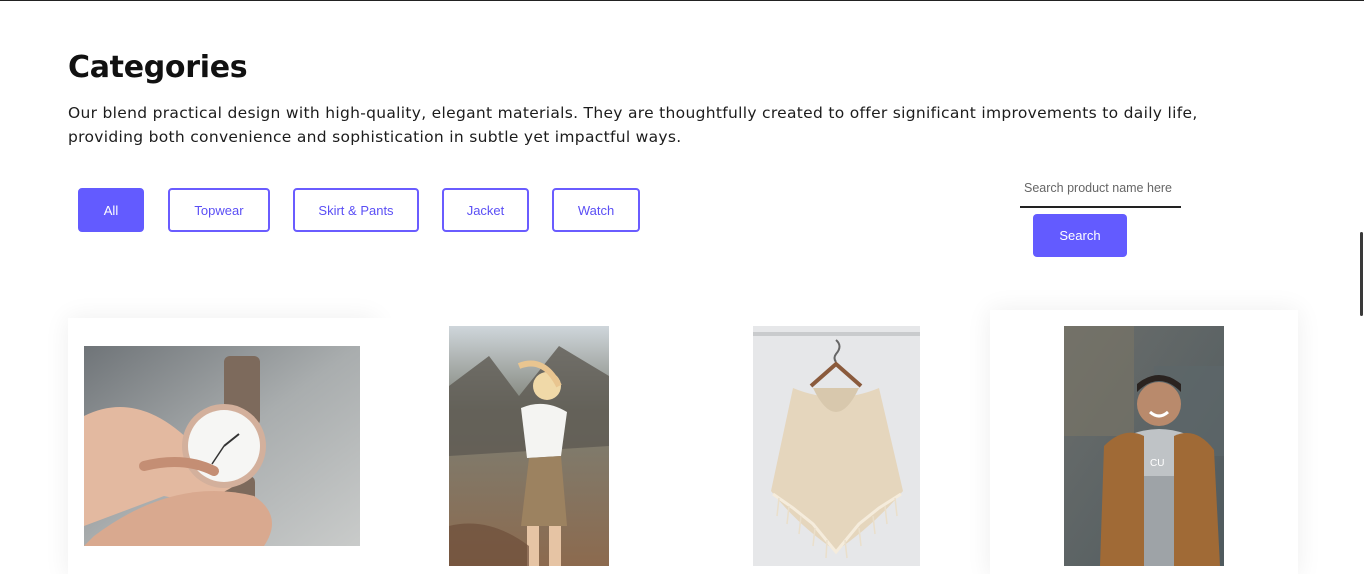 This screenshot has height=574, width=1364. Describe the element at coordinates (1144, 446) in the screenshot. I see `product-image-jacket: CU` at that location.